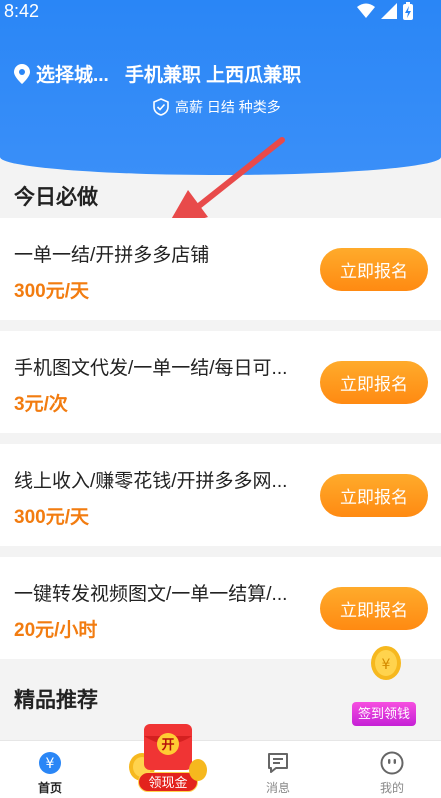 The height and width of the screenshot is (798, 441). I want to click on bottom-tab-bar: ¥ 首页 消息 我的, so click(220, 769).